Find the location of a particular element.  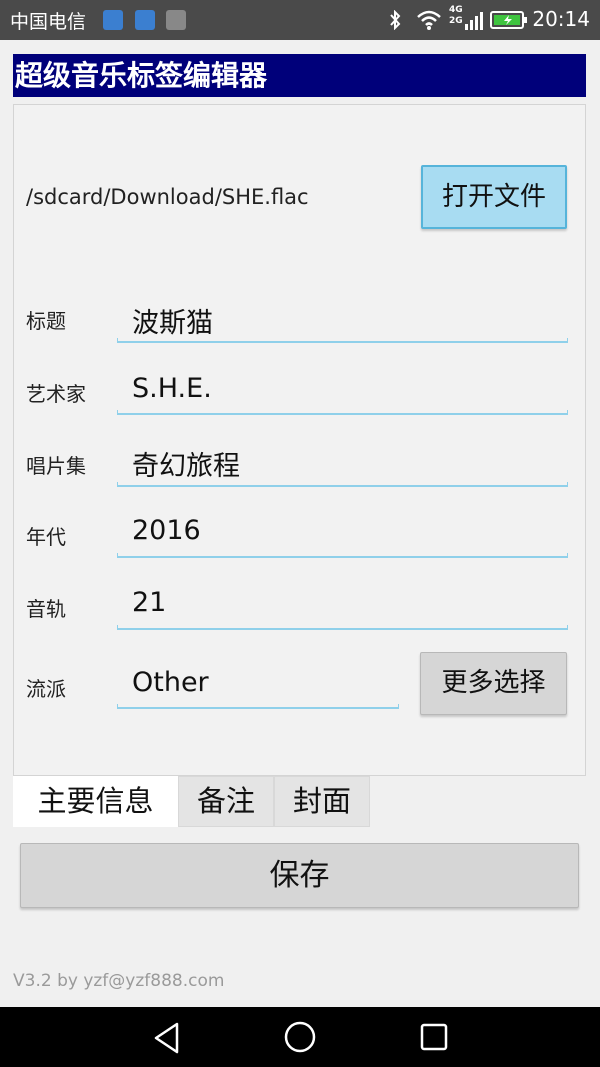

album-label: 唱片集 is located at coordinates (56, 466).